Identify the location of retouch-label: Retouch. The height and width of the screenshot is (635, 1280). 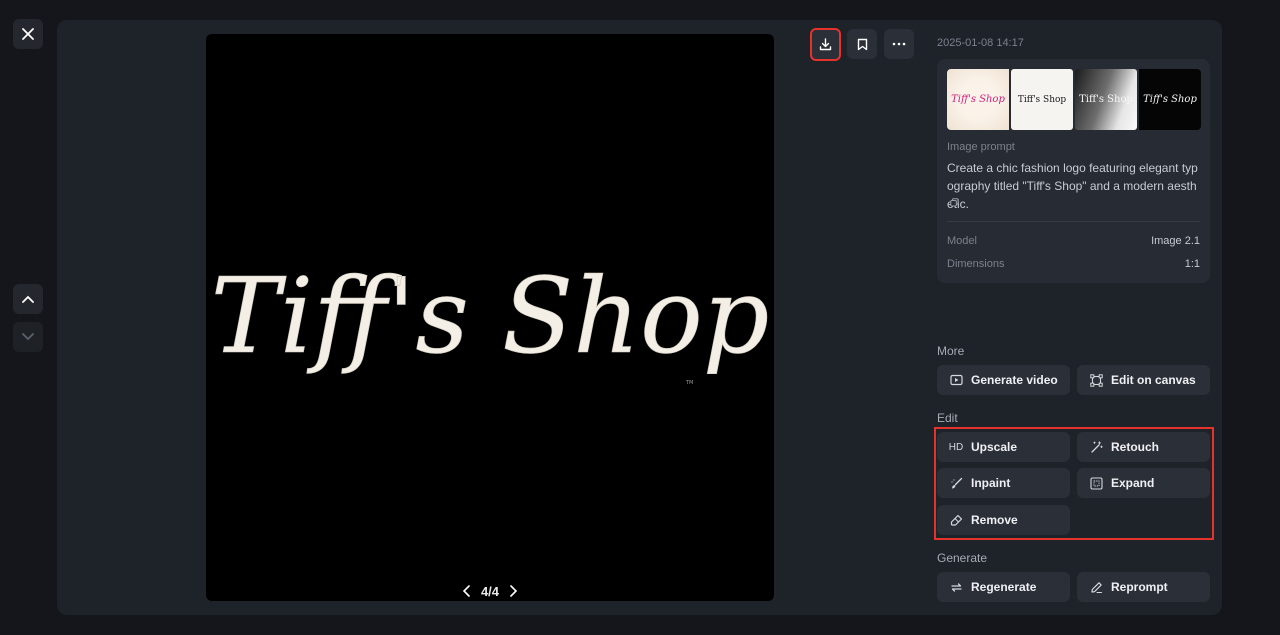
(1135, 447).